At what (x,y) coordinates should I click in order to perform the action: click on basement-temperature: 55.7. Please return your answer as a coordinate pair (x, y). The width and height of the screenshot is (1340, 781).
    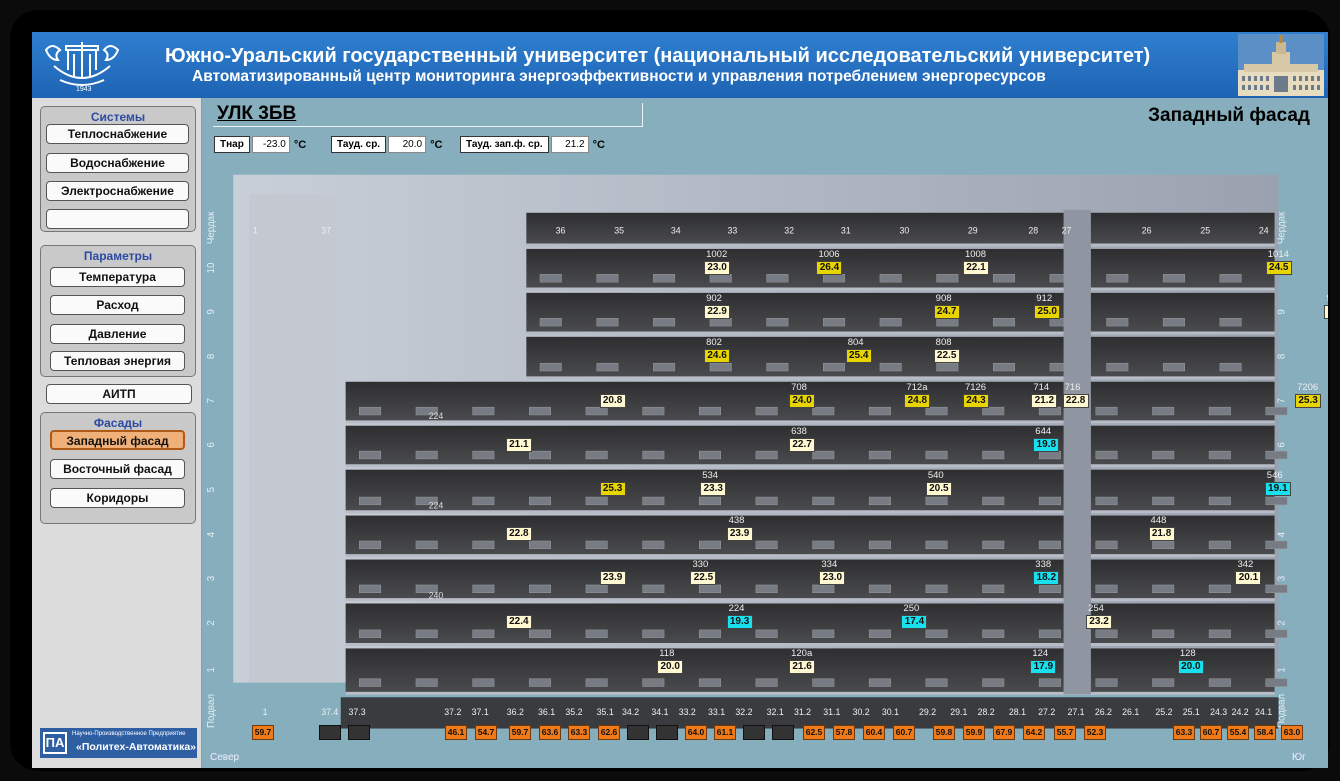
    Looking at the image, I should click on (1065, 732).